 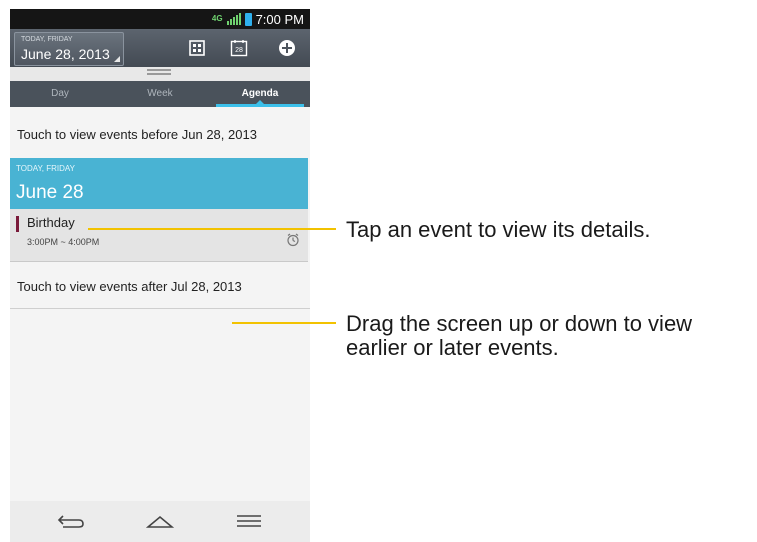 What do you see at coordinates (217, 18) in the screenshot?
I see `network-type-icon: 4G` at bounding box center [217, 18].